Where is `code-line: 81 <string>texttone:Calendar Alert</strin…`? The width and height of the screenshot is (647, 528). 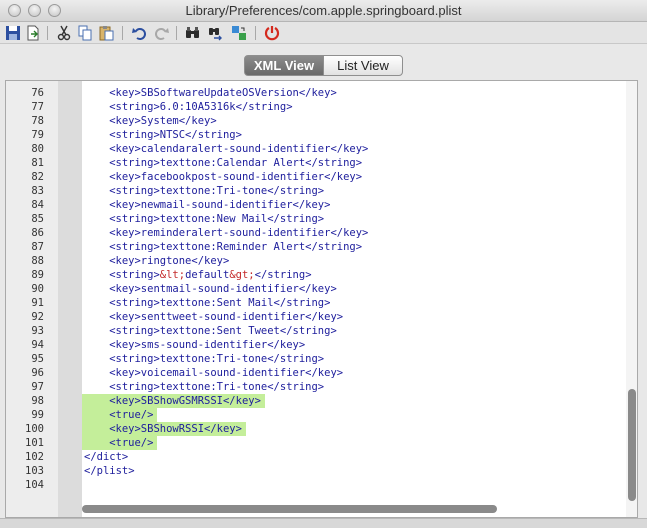
code-line: 81 <string>texttone:Calendar Alert</strin… is located at coordinates (316, 163).